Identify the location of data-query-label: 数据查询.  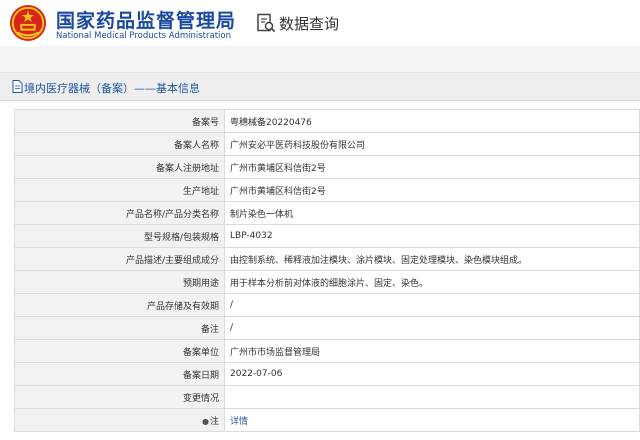
(309, 23).